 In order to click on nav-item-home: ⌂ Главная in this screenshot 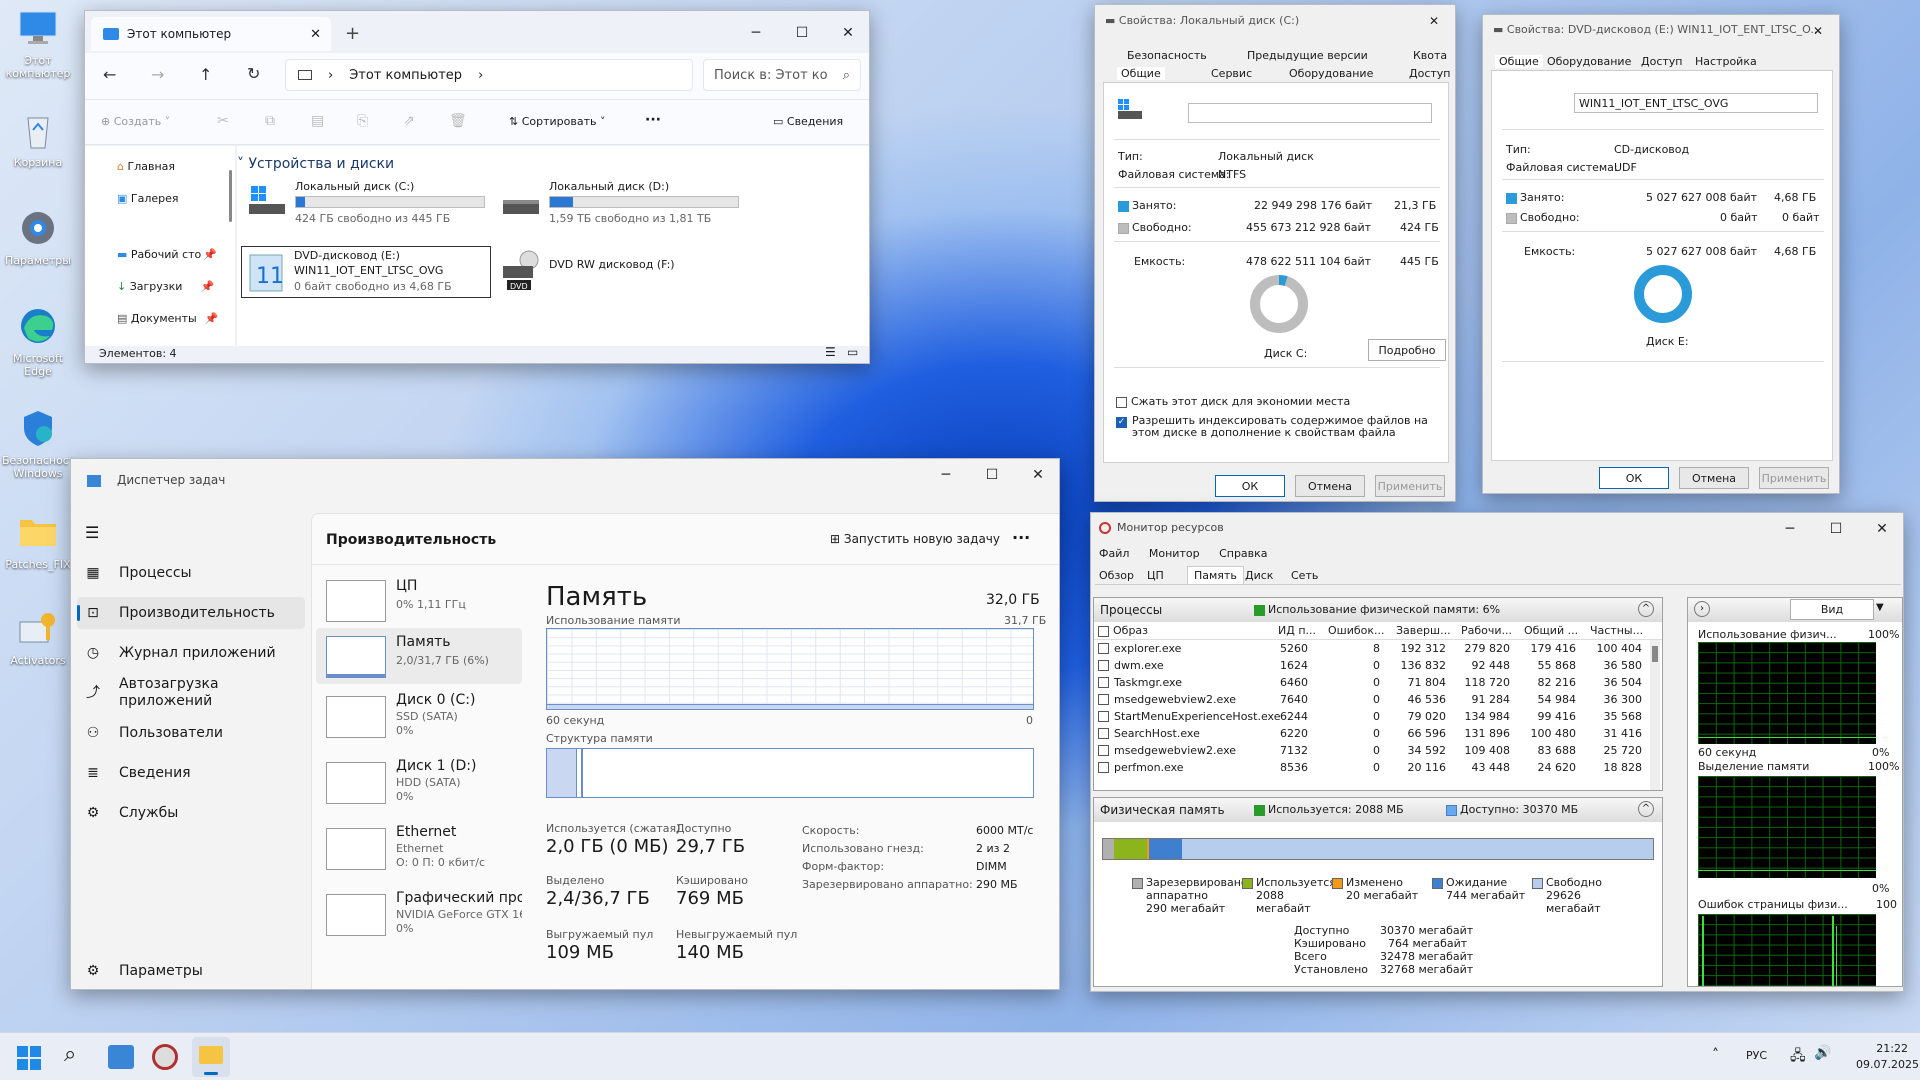, I will do `click(146, 166)`.